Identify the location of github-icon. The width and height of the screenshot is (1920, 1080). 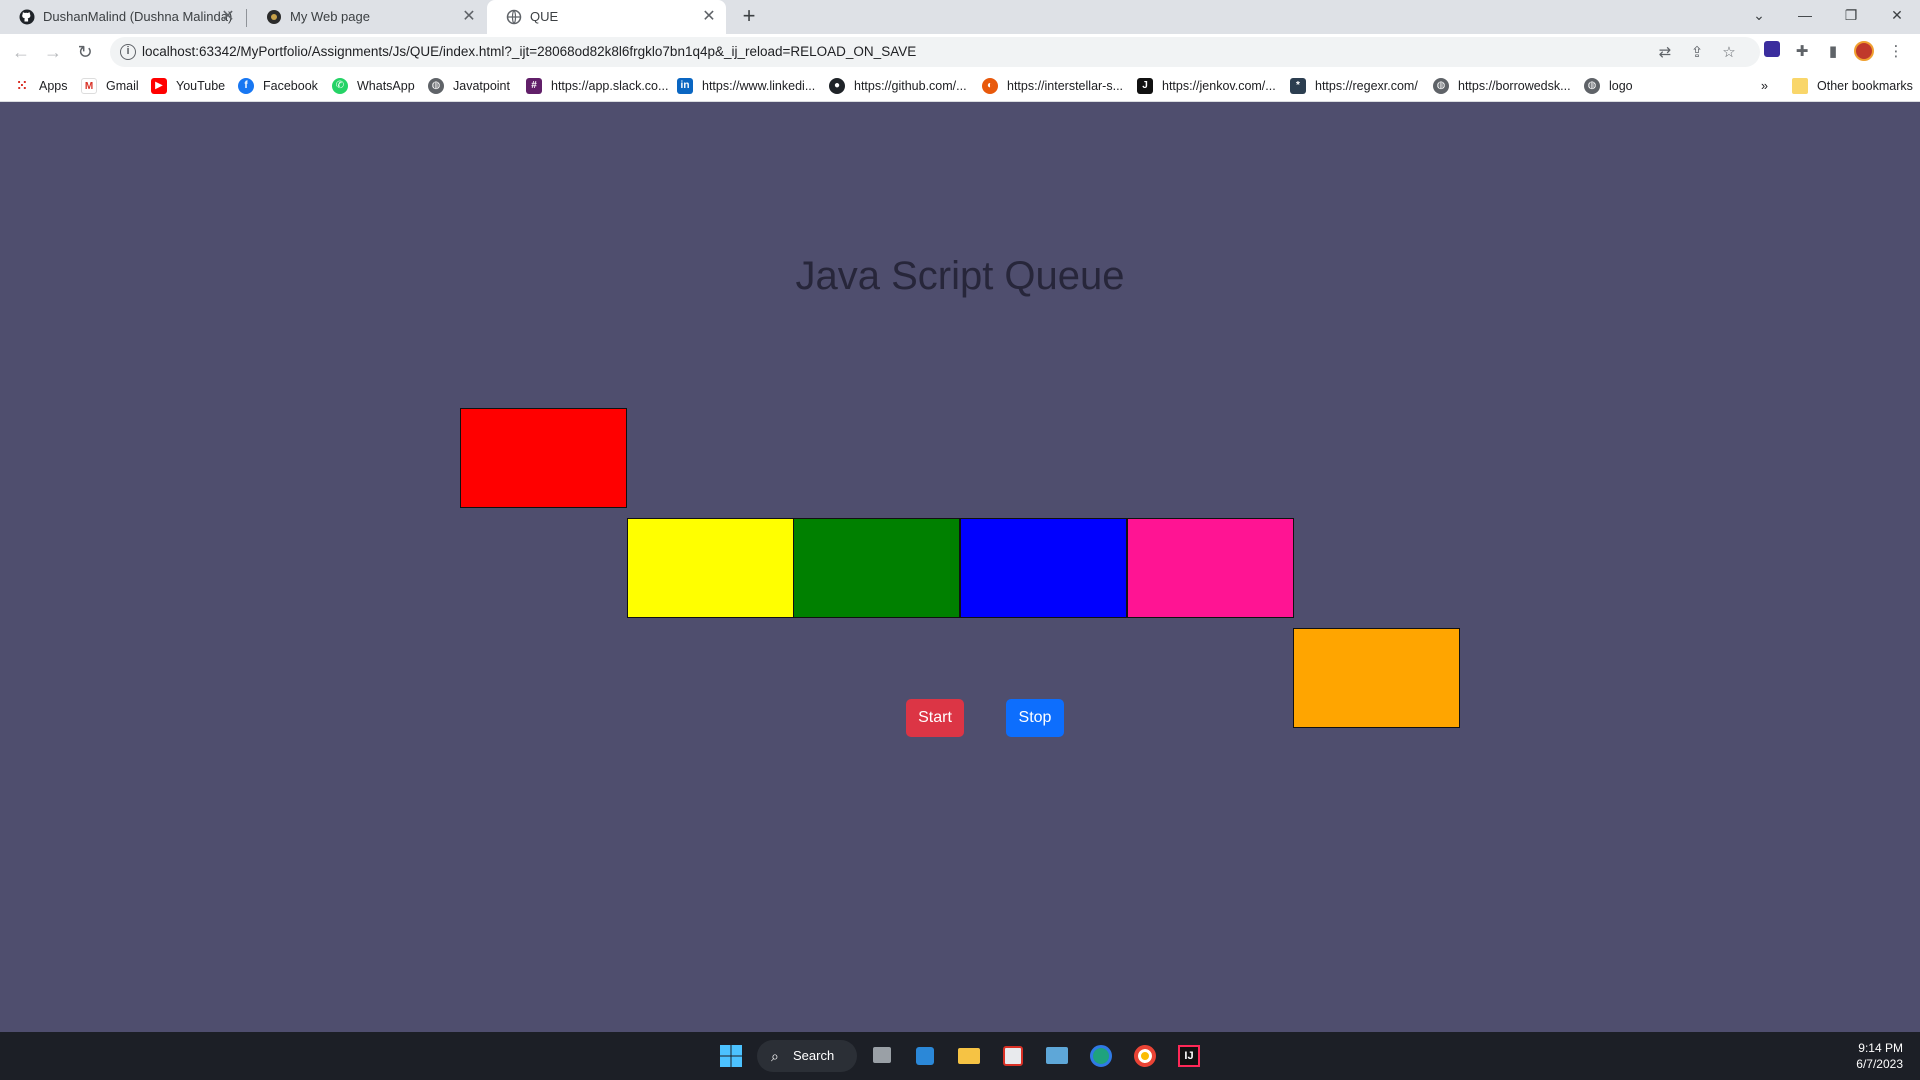
(27, 17).